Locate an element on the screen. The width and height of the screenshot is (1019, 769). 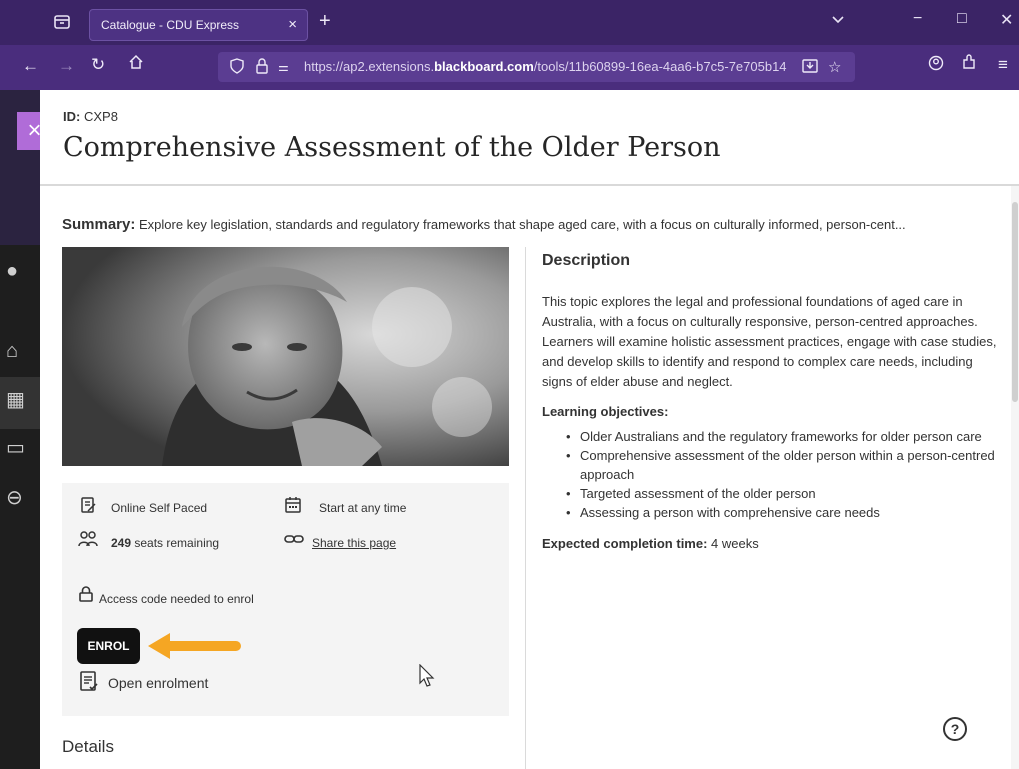
forward-icon: → is located at coordinates (66, 66).